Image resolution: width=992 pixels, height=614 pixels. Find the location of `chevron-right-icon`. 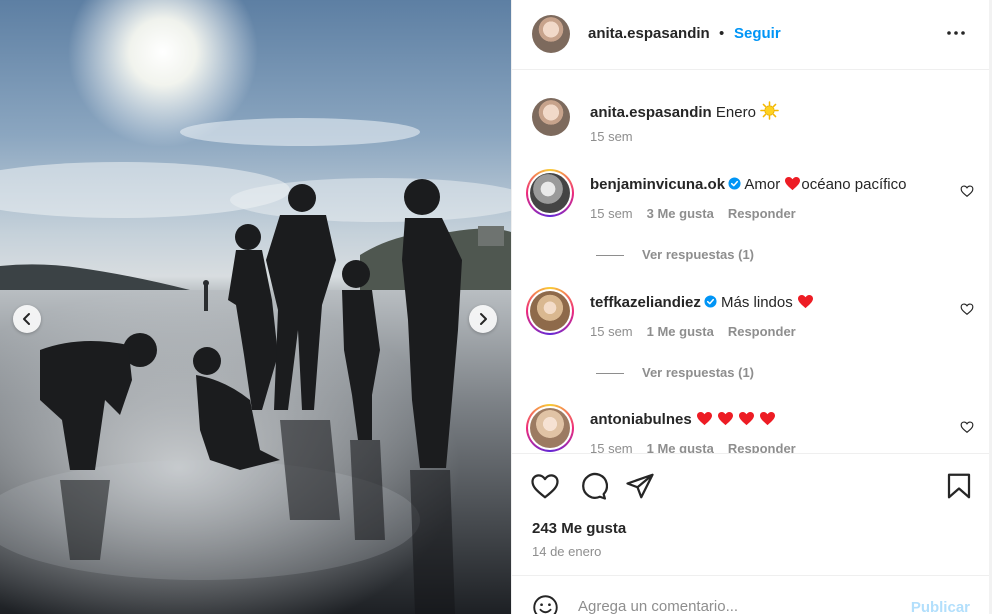

chevron-right-icon is located at coordinates (483, 319).